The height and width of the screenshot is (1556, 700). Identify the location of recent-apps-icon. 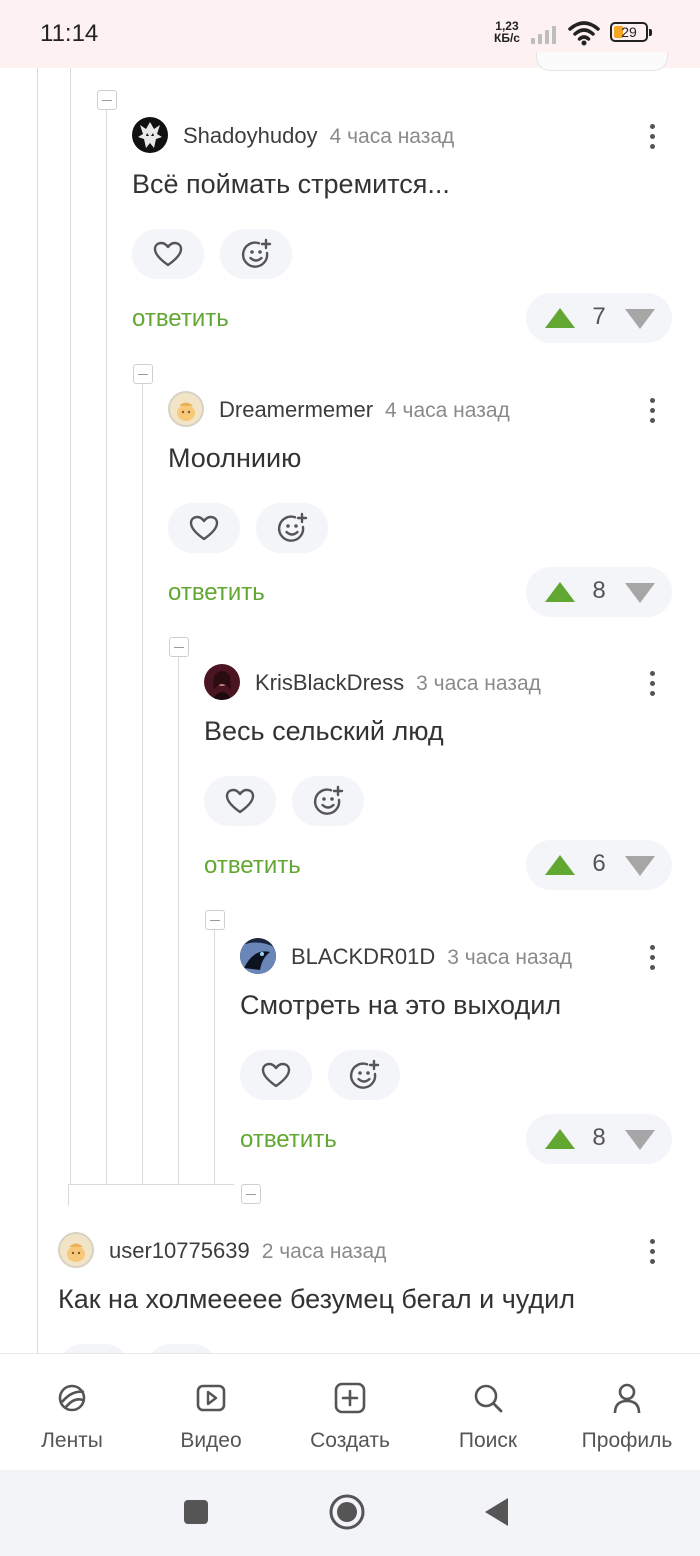
(196, 1512).